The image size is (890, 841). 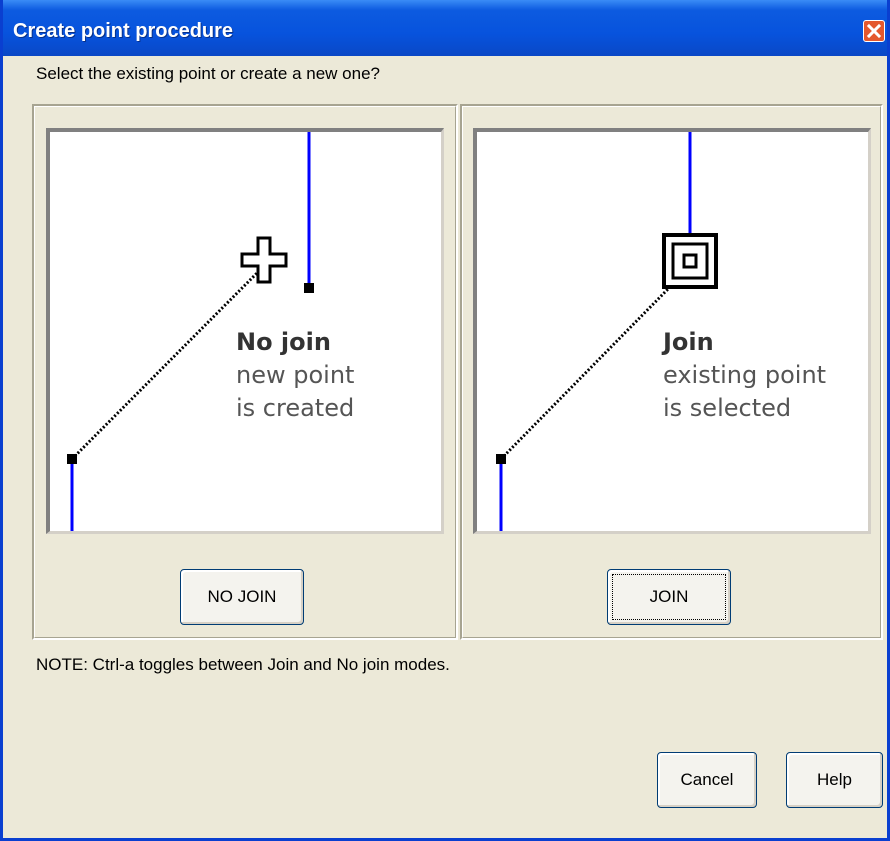 I want to click on no-join-caption-title: No join, so click(x=283, y=342).